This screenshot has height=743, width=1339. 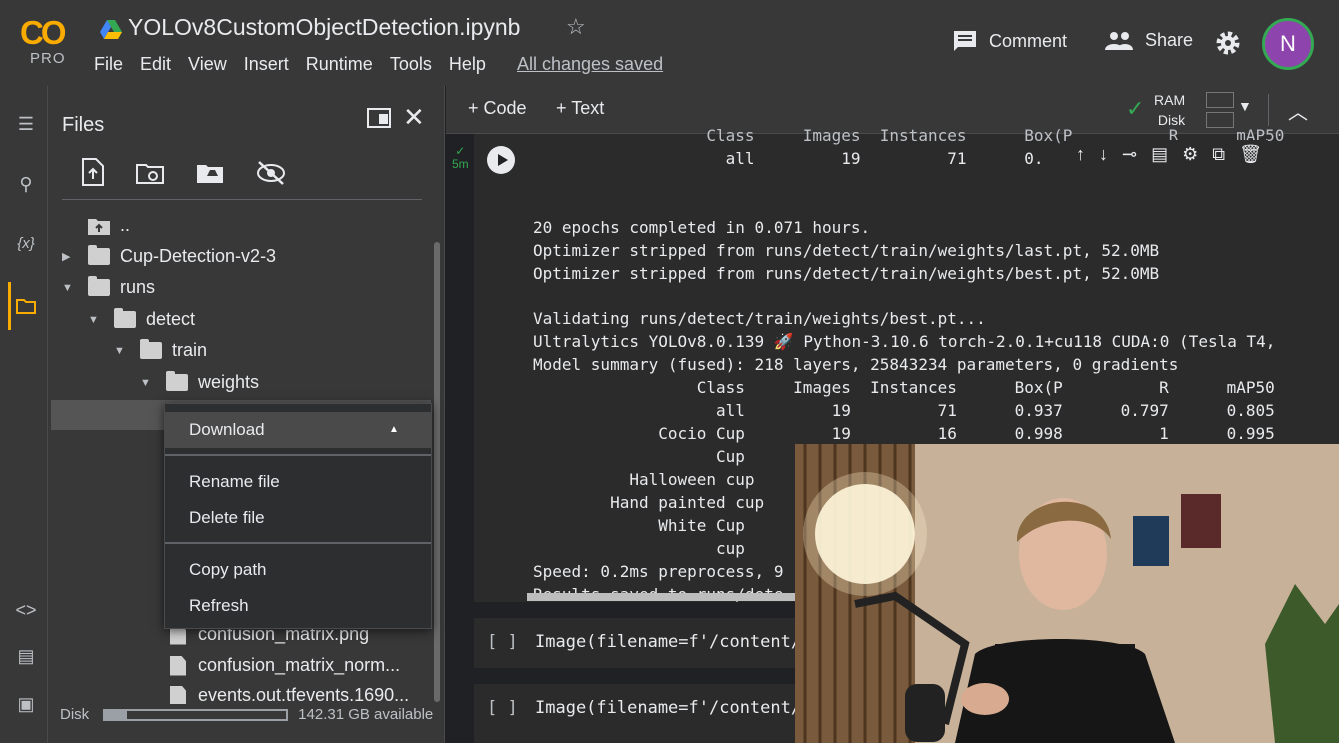 I want to click on ram-label: RAM, so click(x=1170, y=100).